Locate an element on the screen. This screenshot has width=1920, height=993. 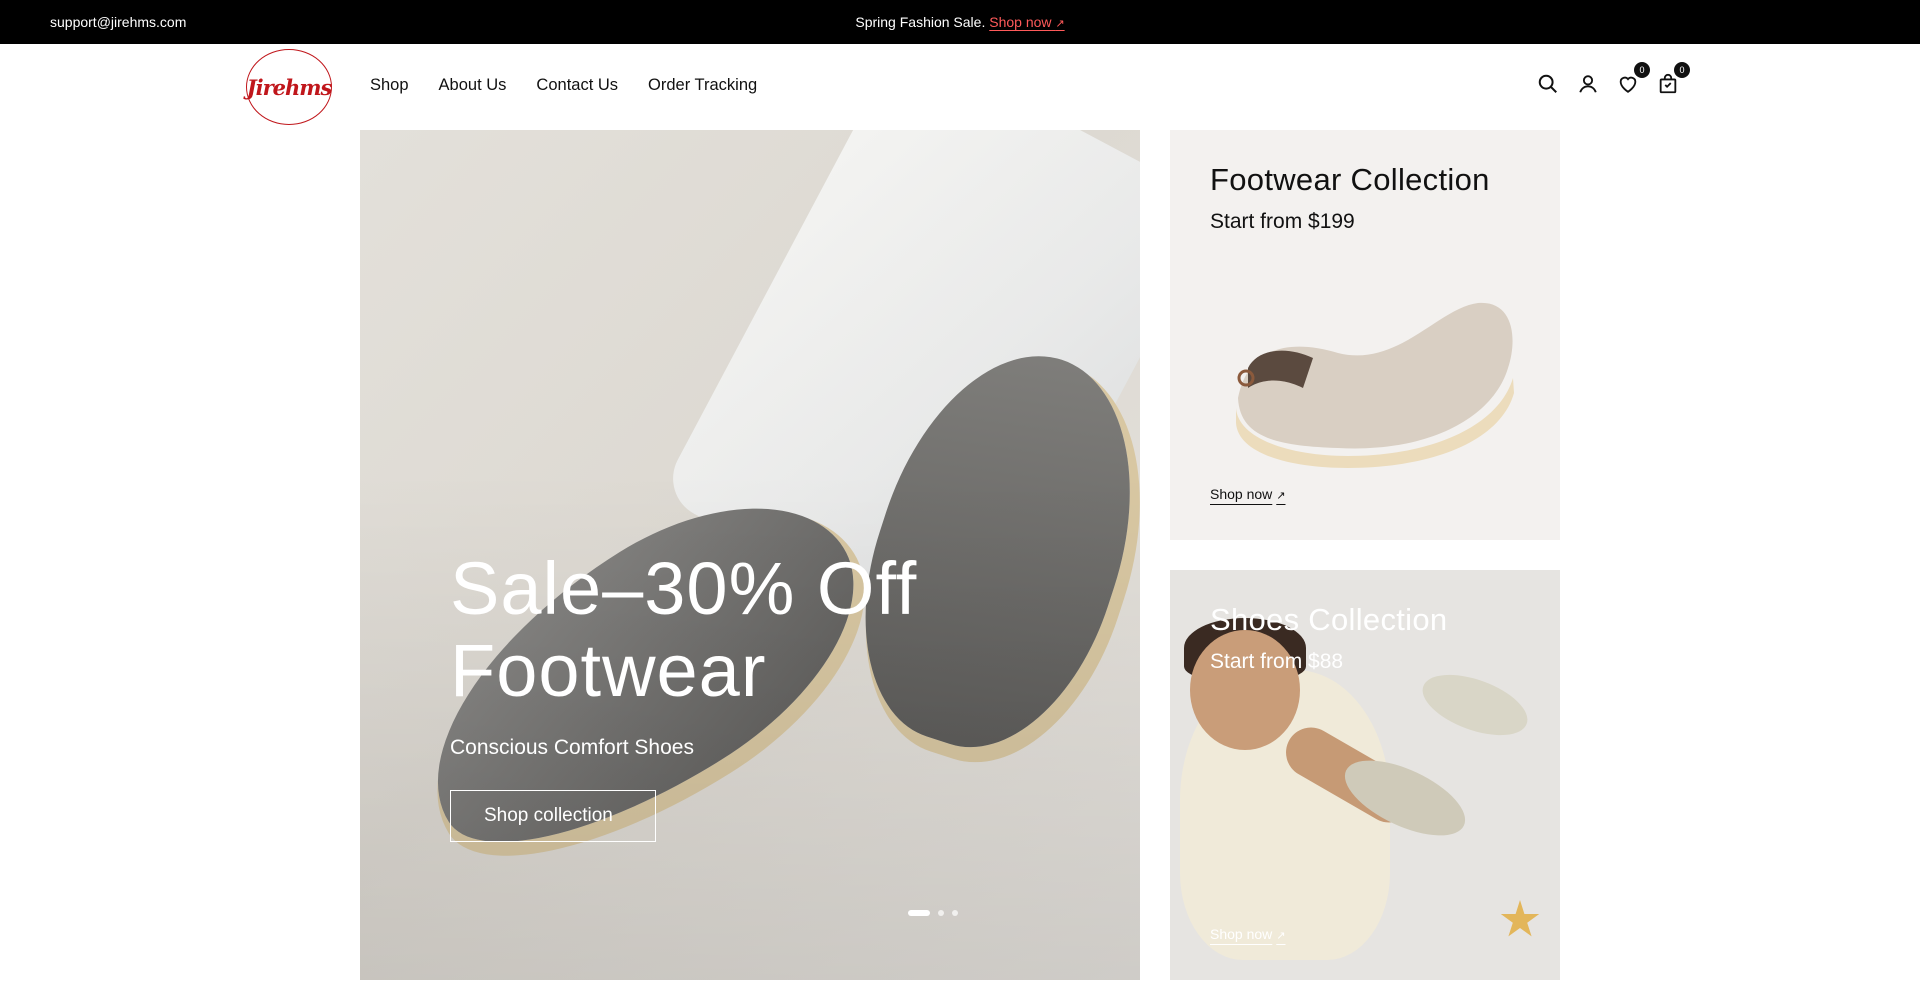
promo-shop-now-link: Shop now ↗ is located at coordinates (1026, 22).